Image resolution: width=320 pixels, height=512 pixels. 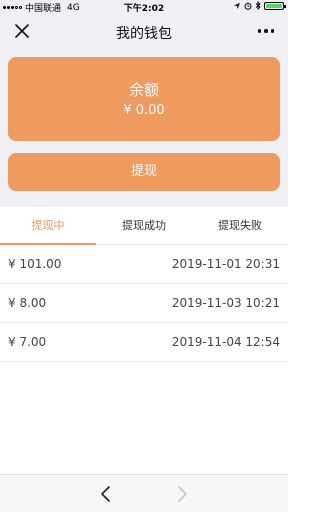 What do you see at coordinates (27, 303) in the screenshot?
I see `record-amount: ¥ 8.00` at bounding box center [27, 303].